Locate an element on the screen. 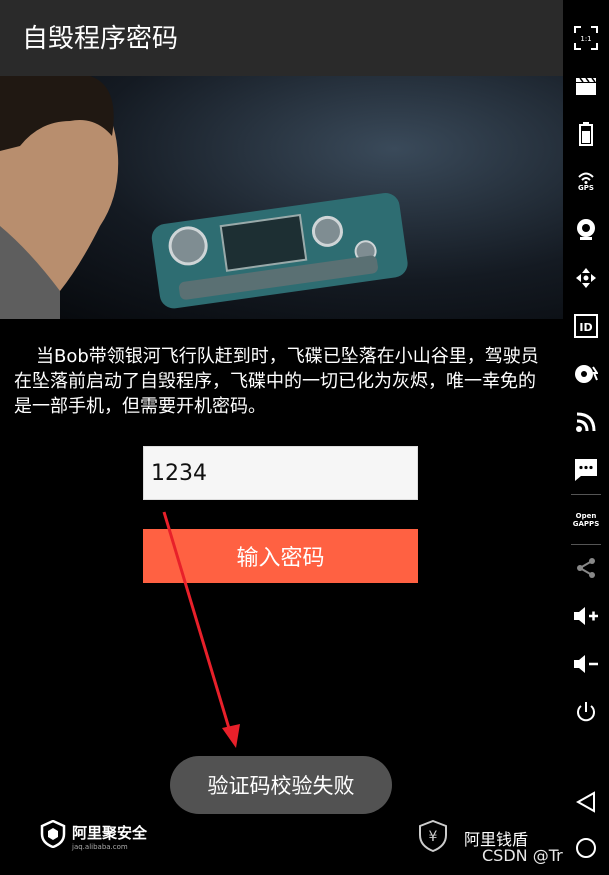  home-icon is located at coordinates (586, 848).